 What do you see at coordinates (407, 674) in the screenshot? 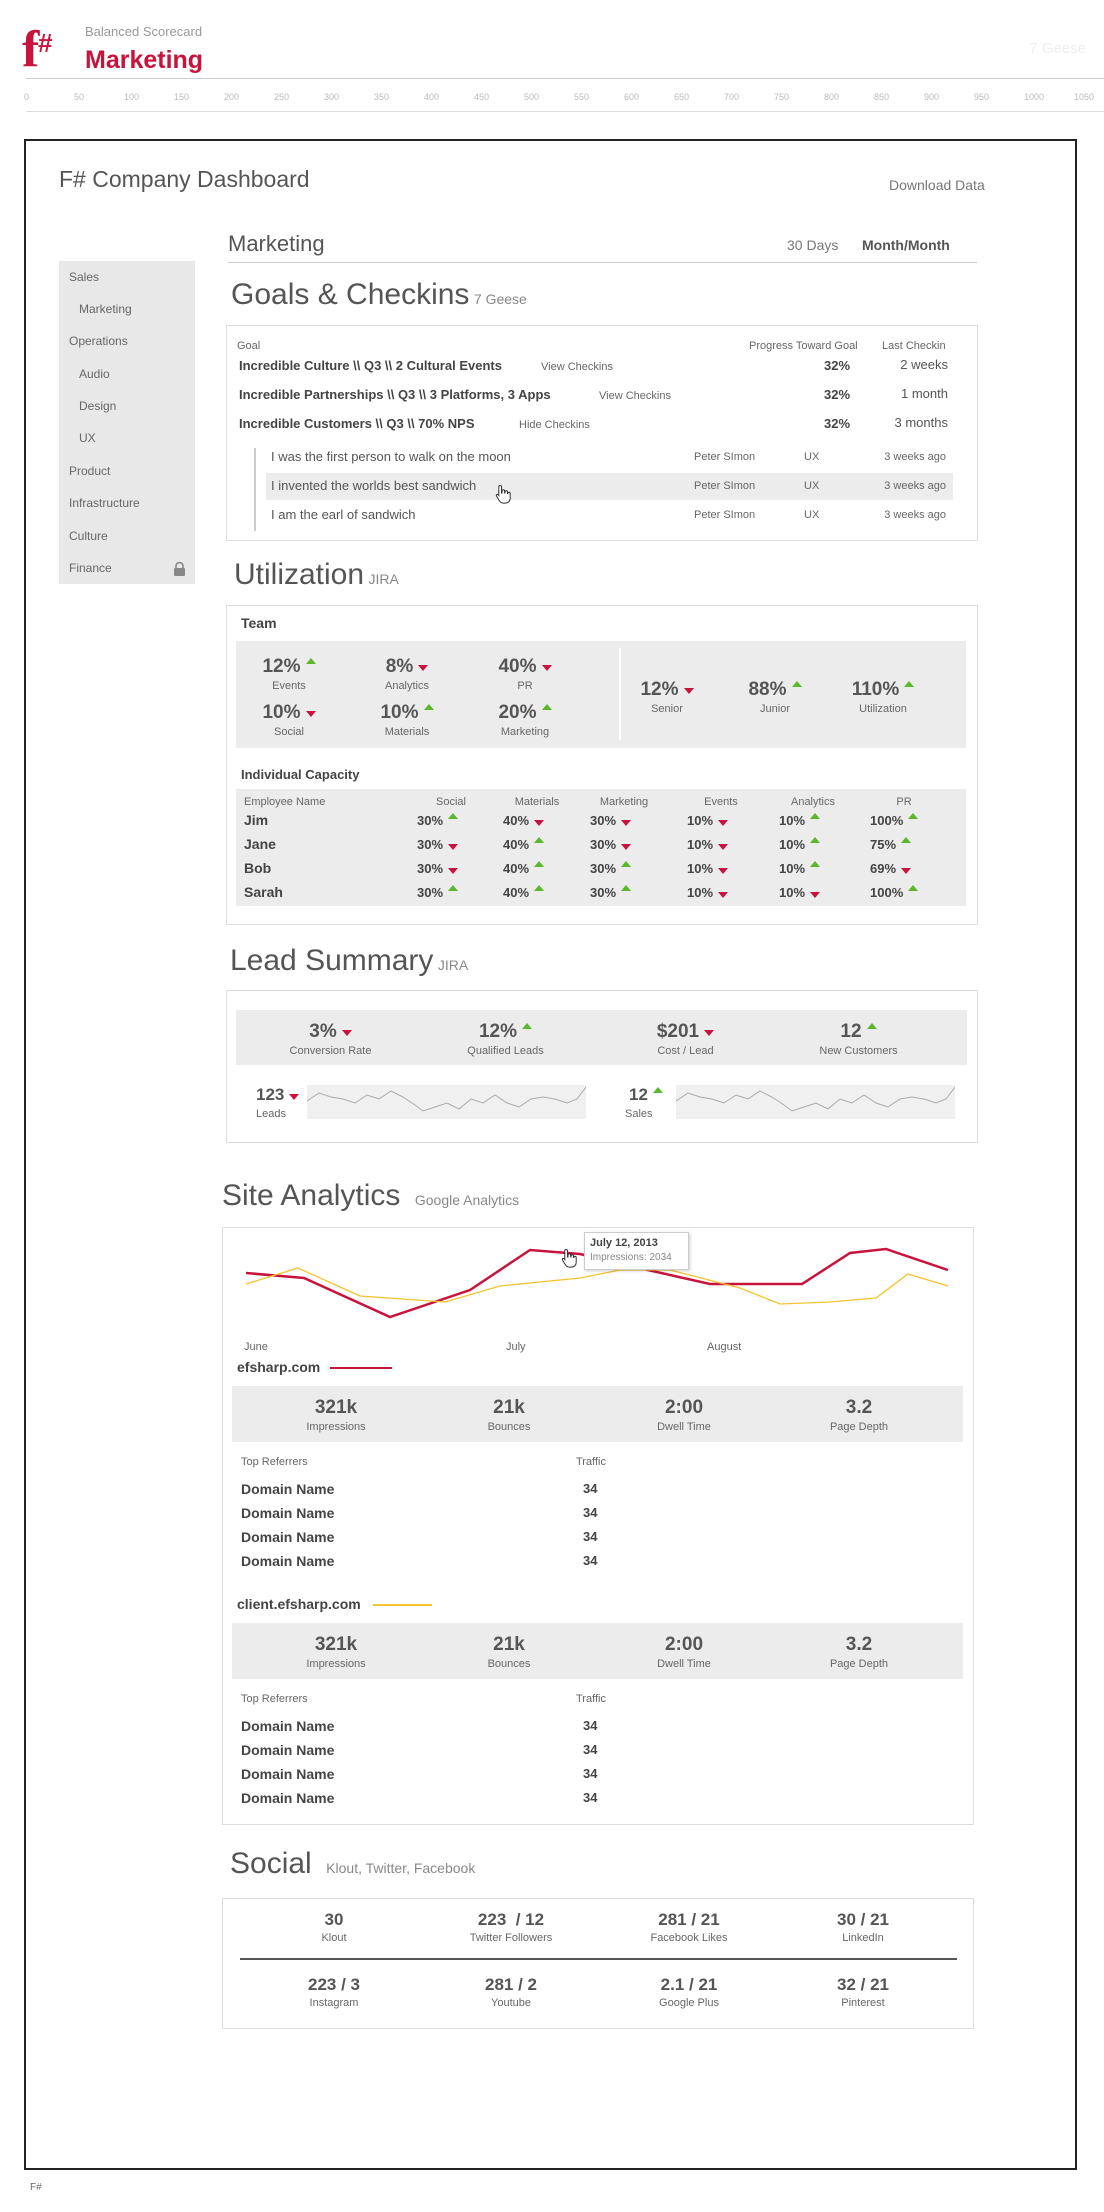
I see `team-stat: 8% Analytics` at bounding box center [407, 674].